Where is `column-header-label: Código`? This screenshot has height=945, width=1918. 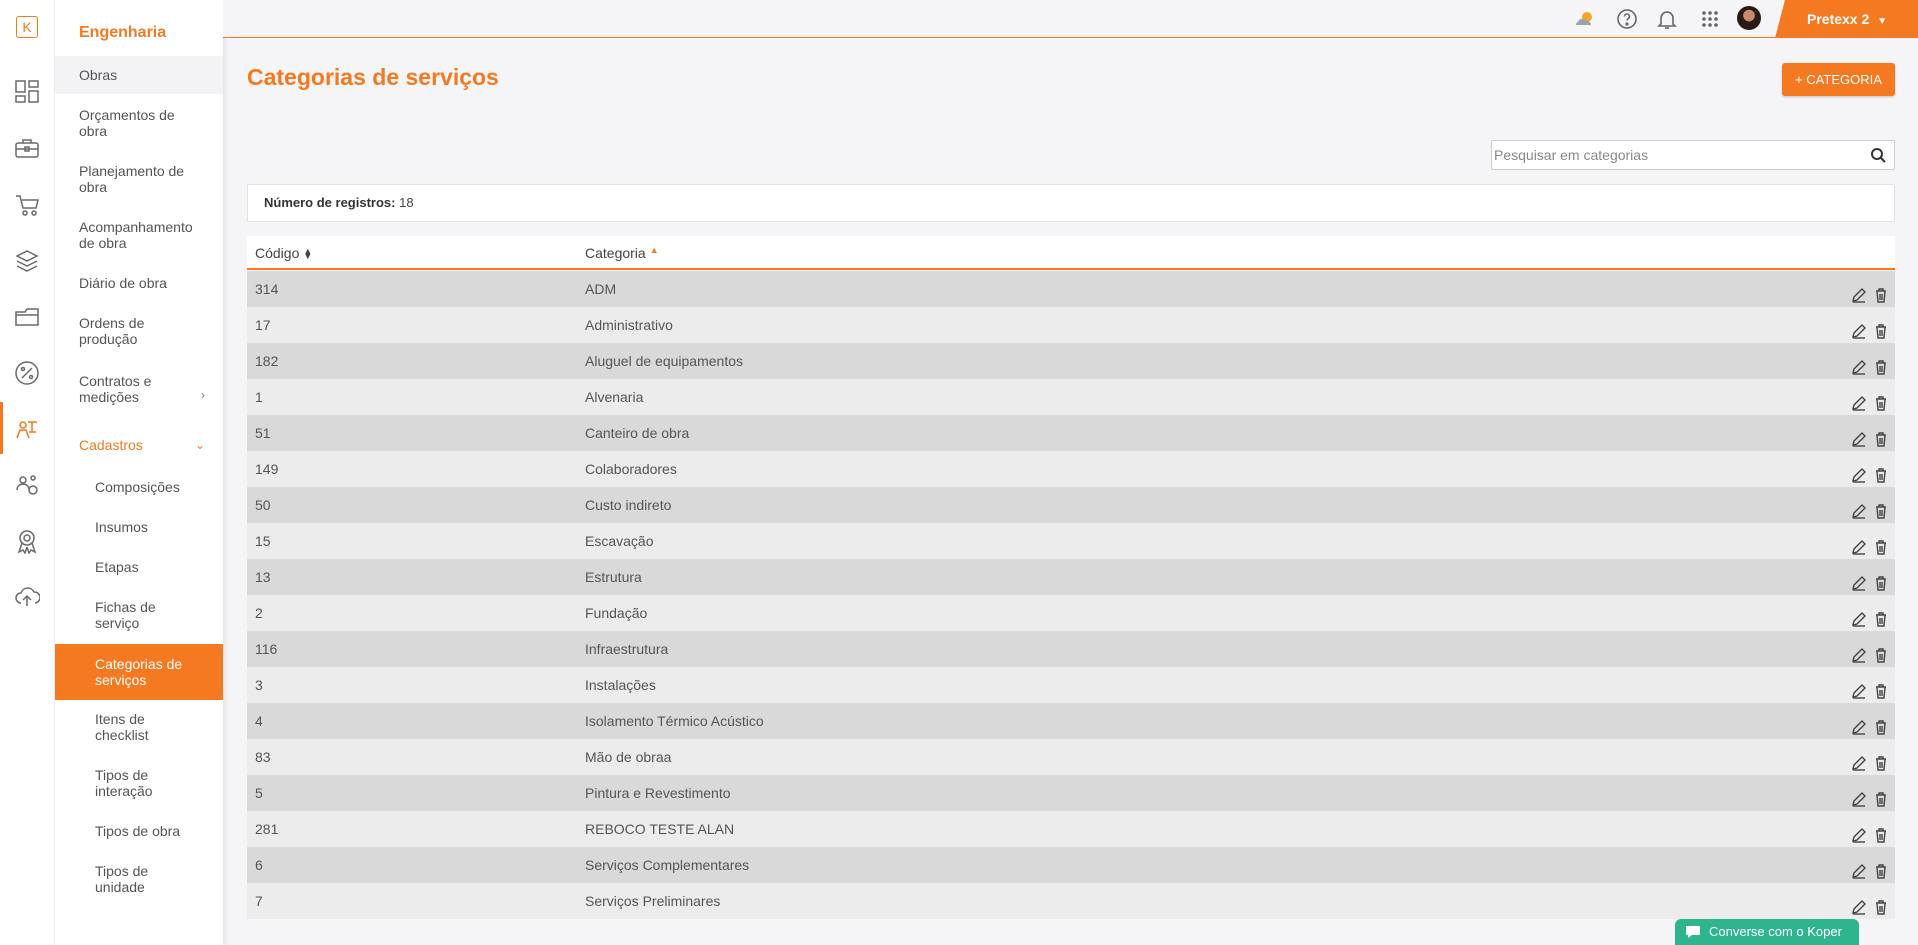
column-header-label: Código is located at coordinates (277, 253).